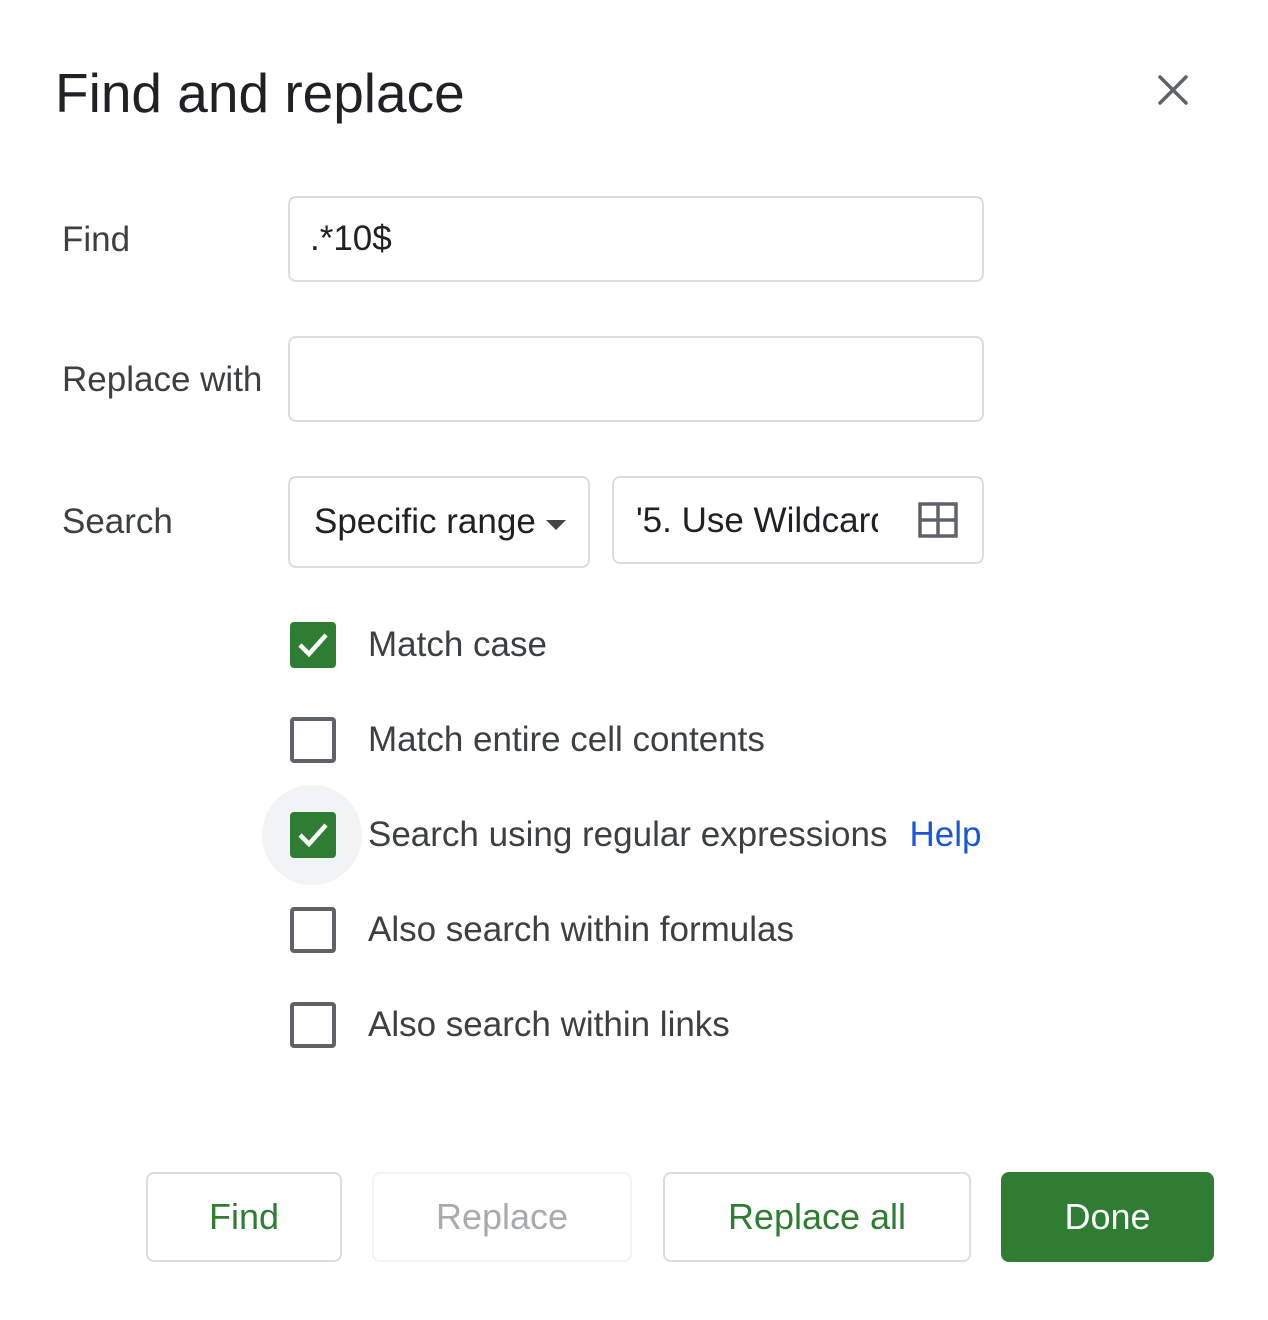 The image size is (1268, 1320). I want to click on option-match-entire-cell: Match entire cell contents, so click(527, 740).